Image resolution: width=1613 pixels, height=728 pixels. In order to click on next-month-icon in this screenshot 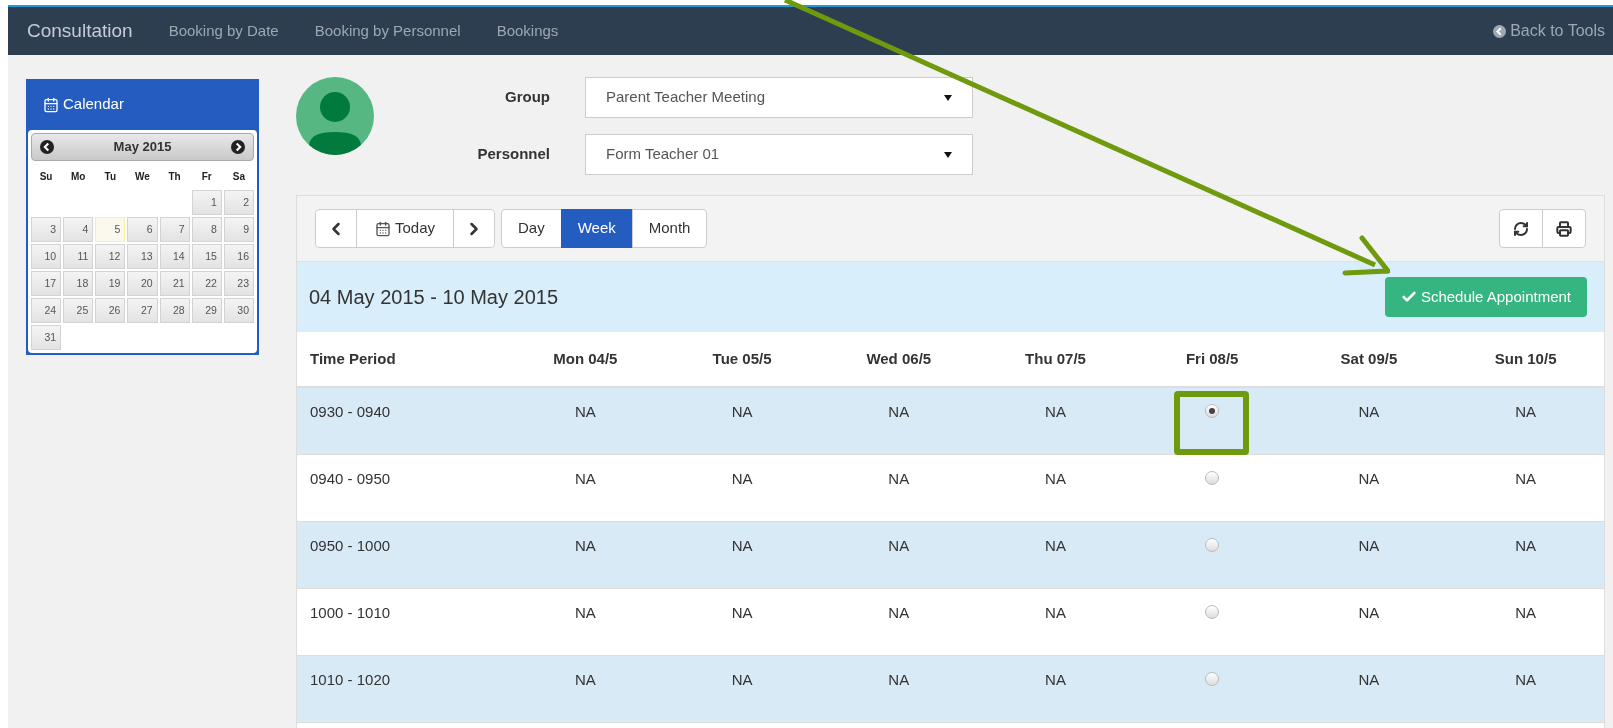, I will do `click(238, 147)`.